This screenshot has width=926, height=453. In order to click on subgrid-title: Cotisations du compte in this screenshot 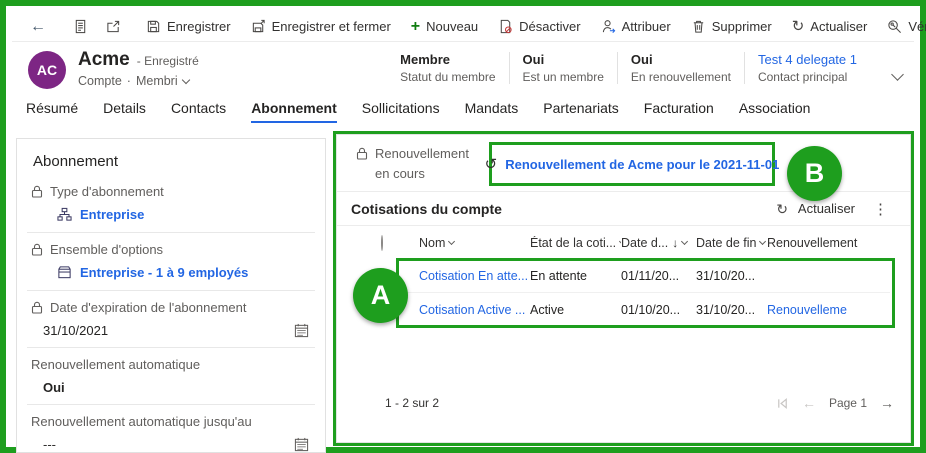, I will do `click(426, 208)`.